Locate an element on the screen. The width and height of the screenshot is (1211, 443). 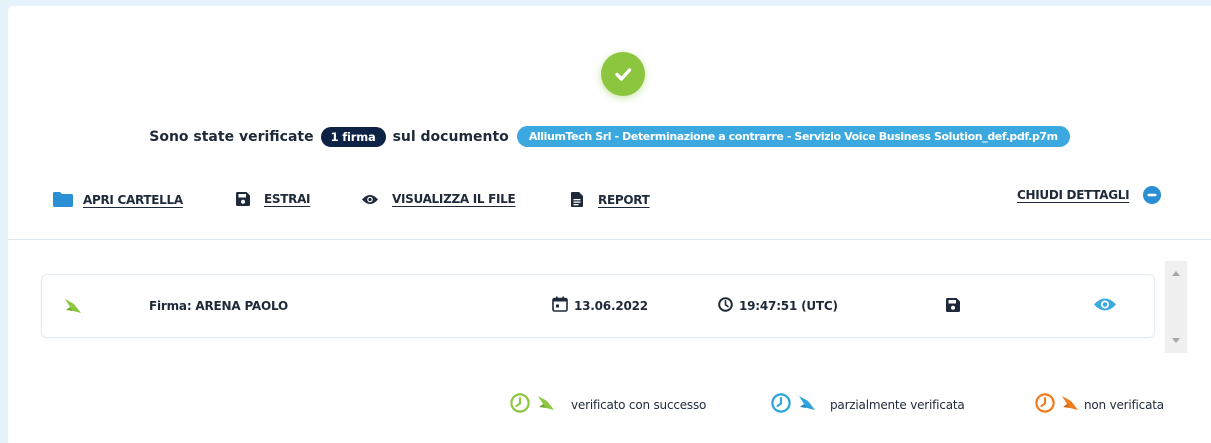
legend-failed: non verificata is located at coordinates (1099, 405).